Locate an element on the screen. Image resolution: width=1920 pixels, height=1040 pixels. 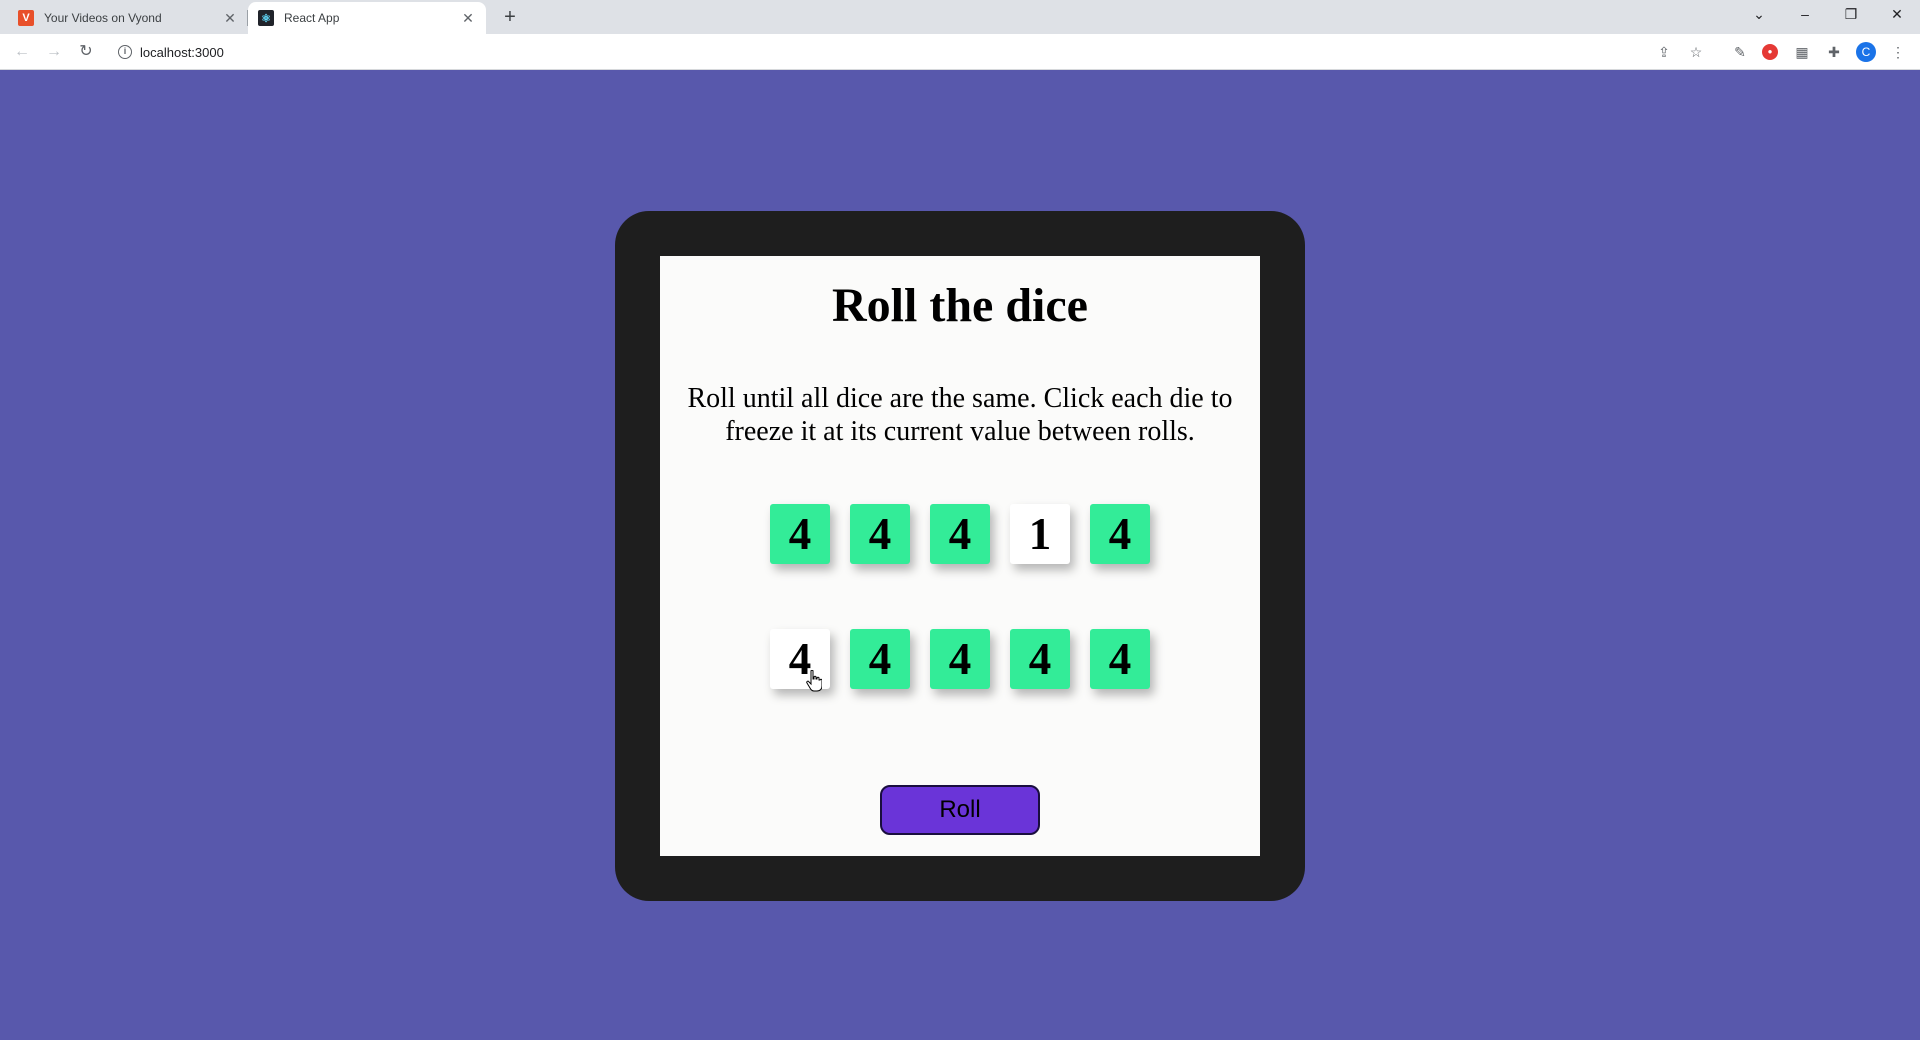
restore-icon: ❐ is located at coordinates (1851, 15).